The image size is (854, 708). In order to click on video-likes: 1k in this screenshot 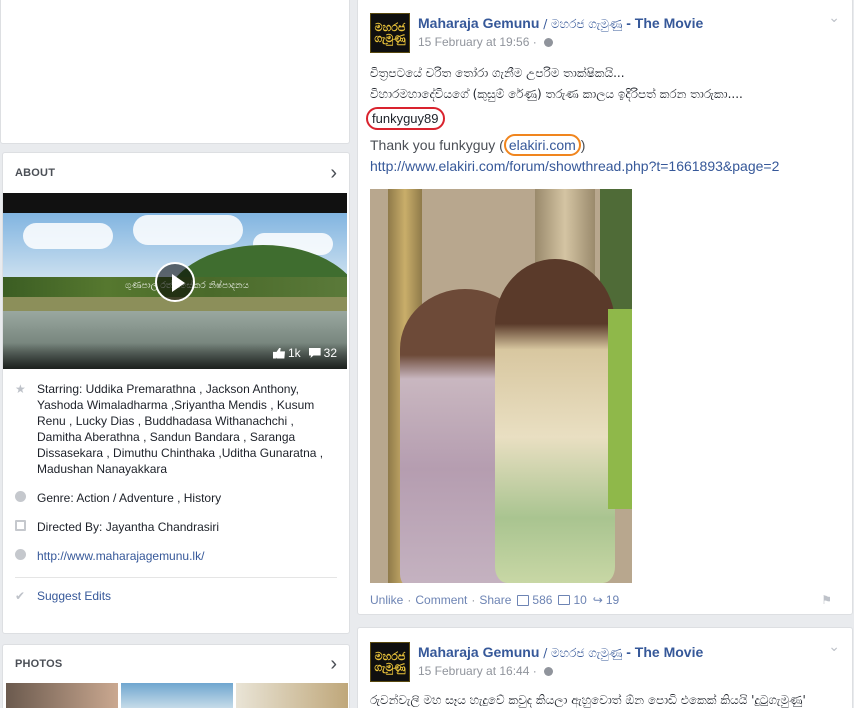, I will do `click(286, 353)`.